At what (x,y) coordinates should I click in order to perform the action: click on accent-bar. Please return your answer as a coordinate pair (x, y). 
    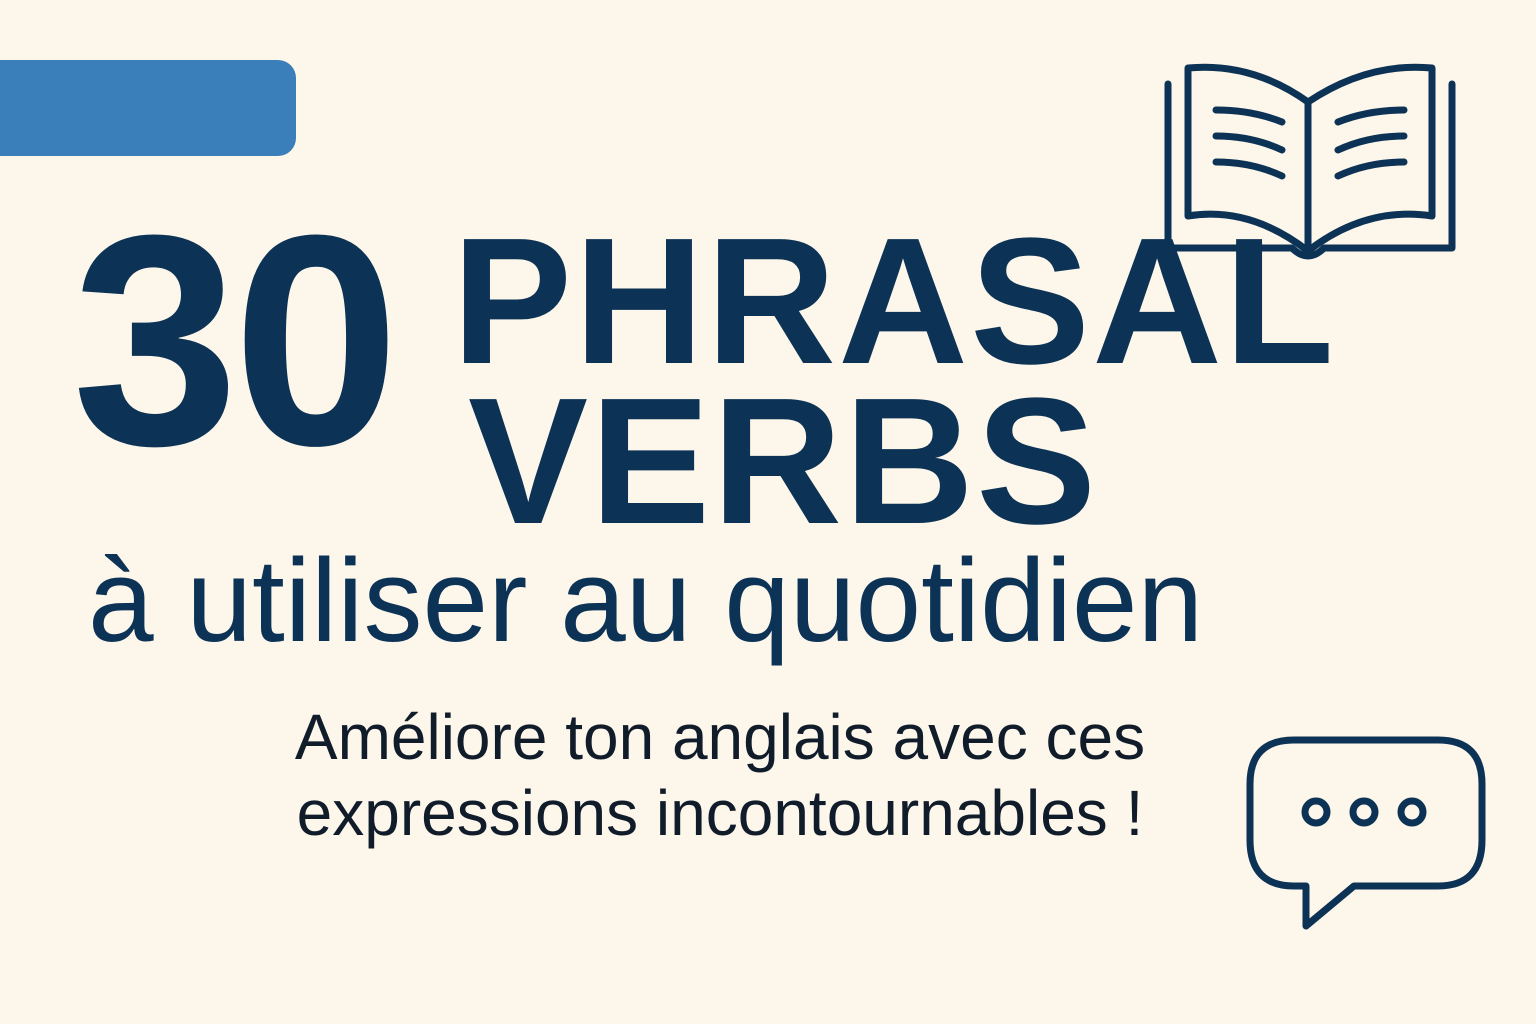
    Looking at the image, I should click on (148, 108).